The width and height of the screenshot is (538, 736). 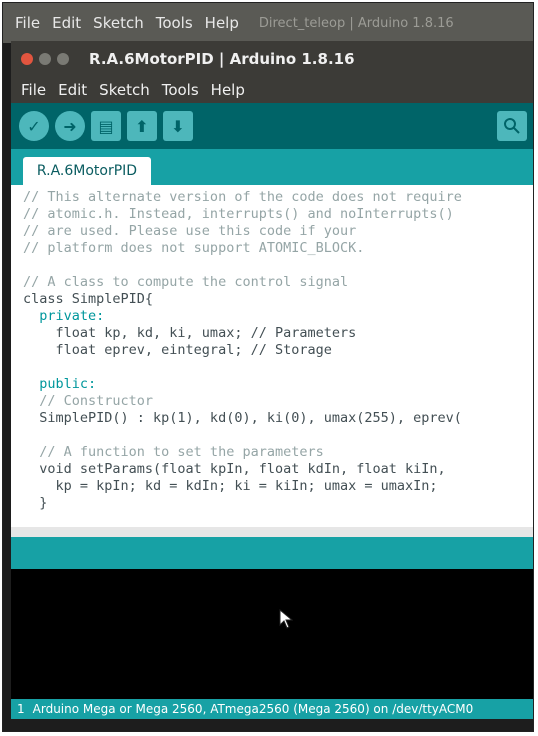 What do you see at coordinates (88, 299) in the screenshot?
I see `code-line: class SimplePID{` at bounding box center [88, 299].